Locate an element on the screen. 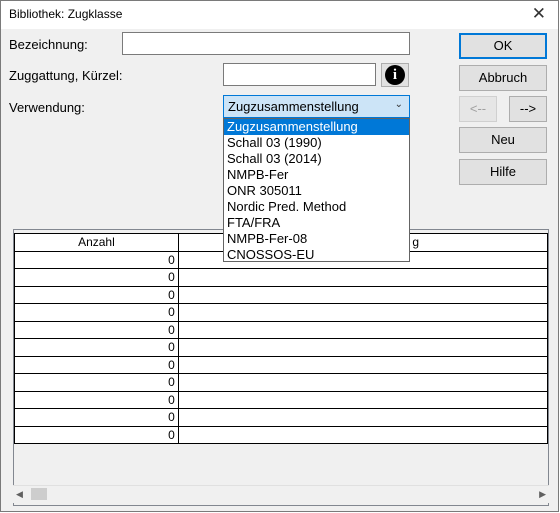 The width and height of the screenshot is (560, 513). neu-button: Neu is located at coordinates (503, 140).